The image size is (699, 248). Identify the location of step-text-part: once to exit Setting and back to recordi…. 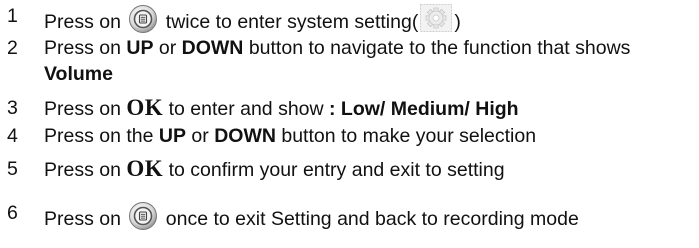
(372, 219).